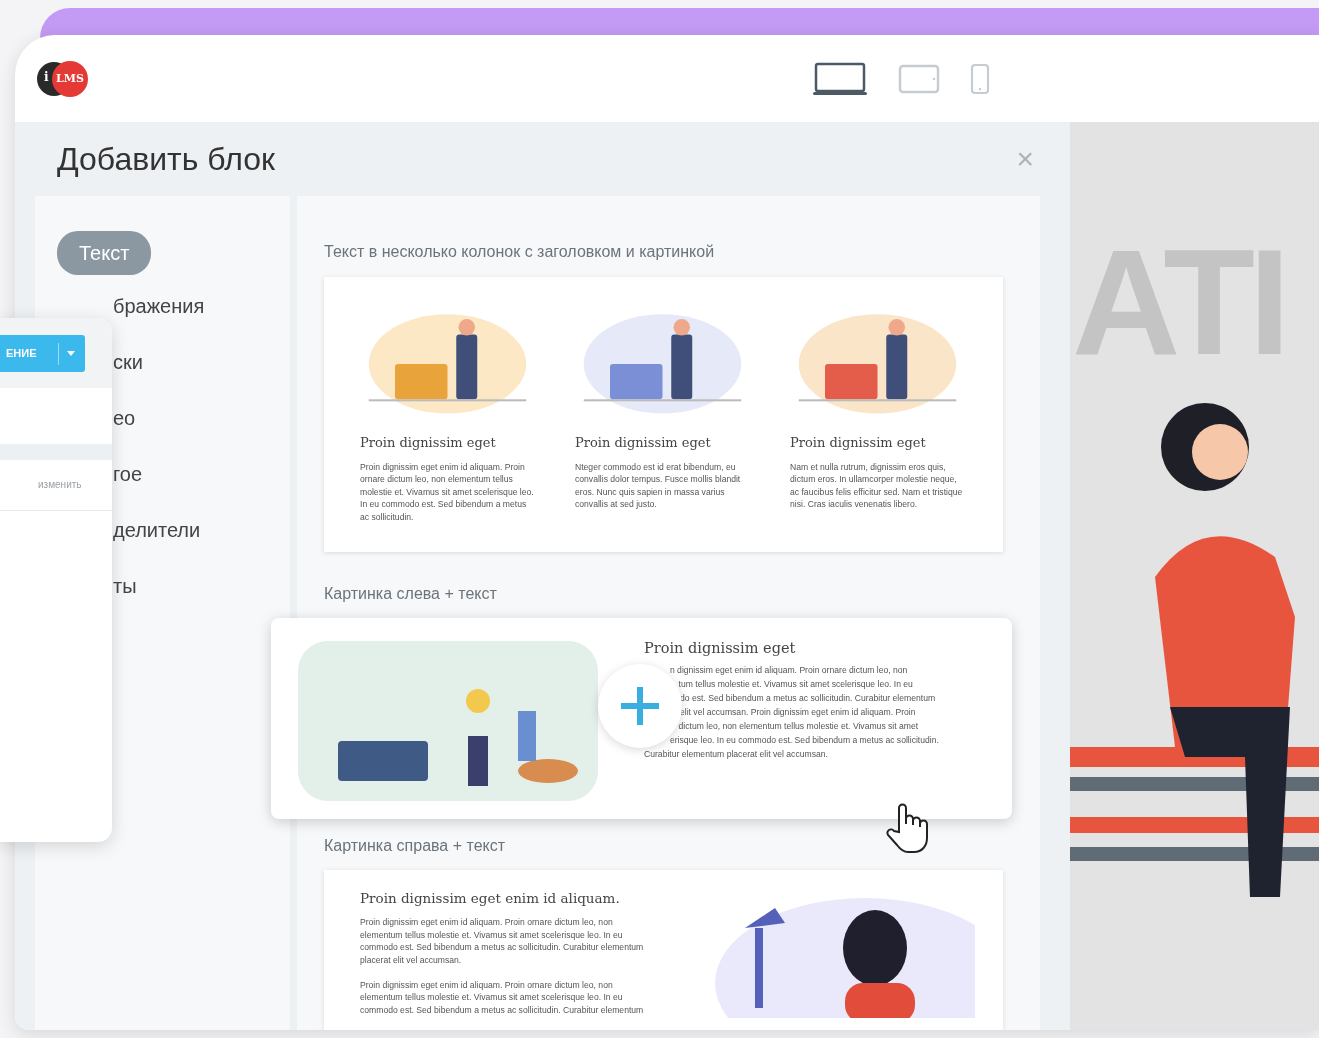  What do you see at coordinates (658, 485) in the screenshot?
I see `column-text: Nteger commodo est id erat bibendum, eu convallis dolor tempus. Fusce mollis blandit eros. Nunc quis sapien in massa varius convallis at sed justo.` at bounding box center [658, 485].